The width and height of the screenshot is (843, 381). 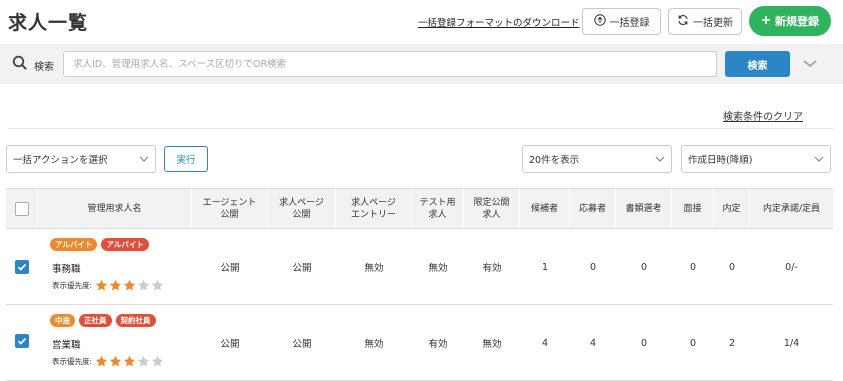 I want to click on bulk-action-value: 一括アクションを選択, so click(x=60, y=160).